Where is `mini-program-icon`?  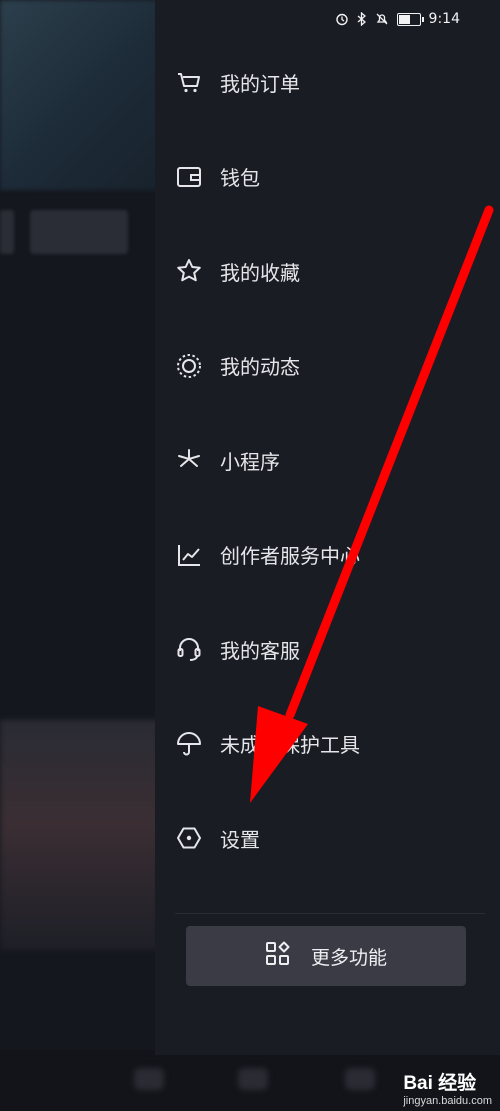 mini-program-icon is located at coordinates (189, 460).